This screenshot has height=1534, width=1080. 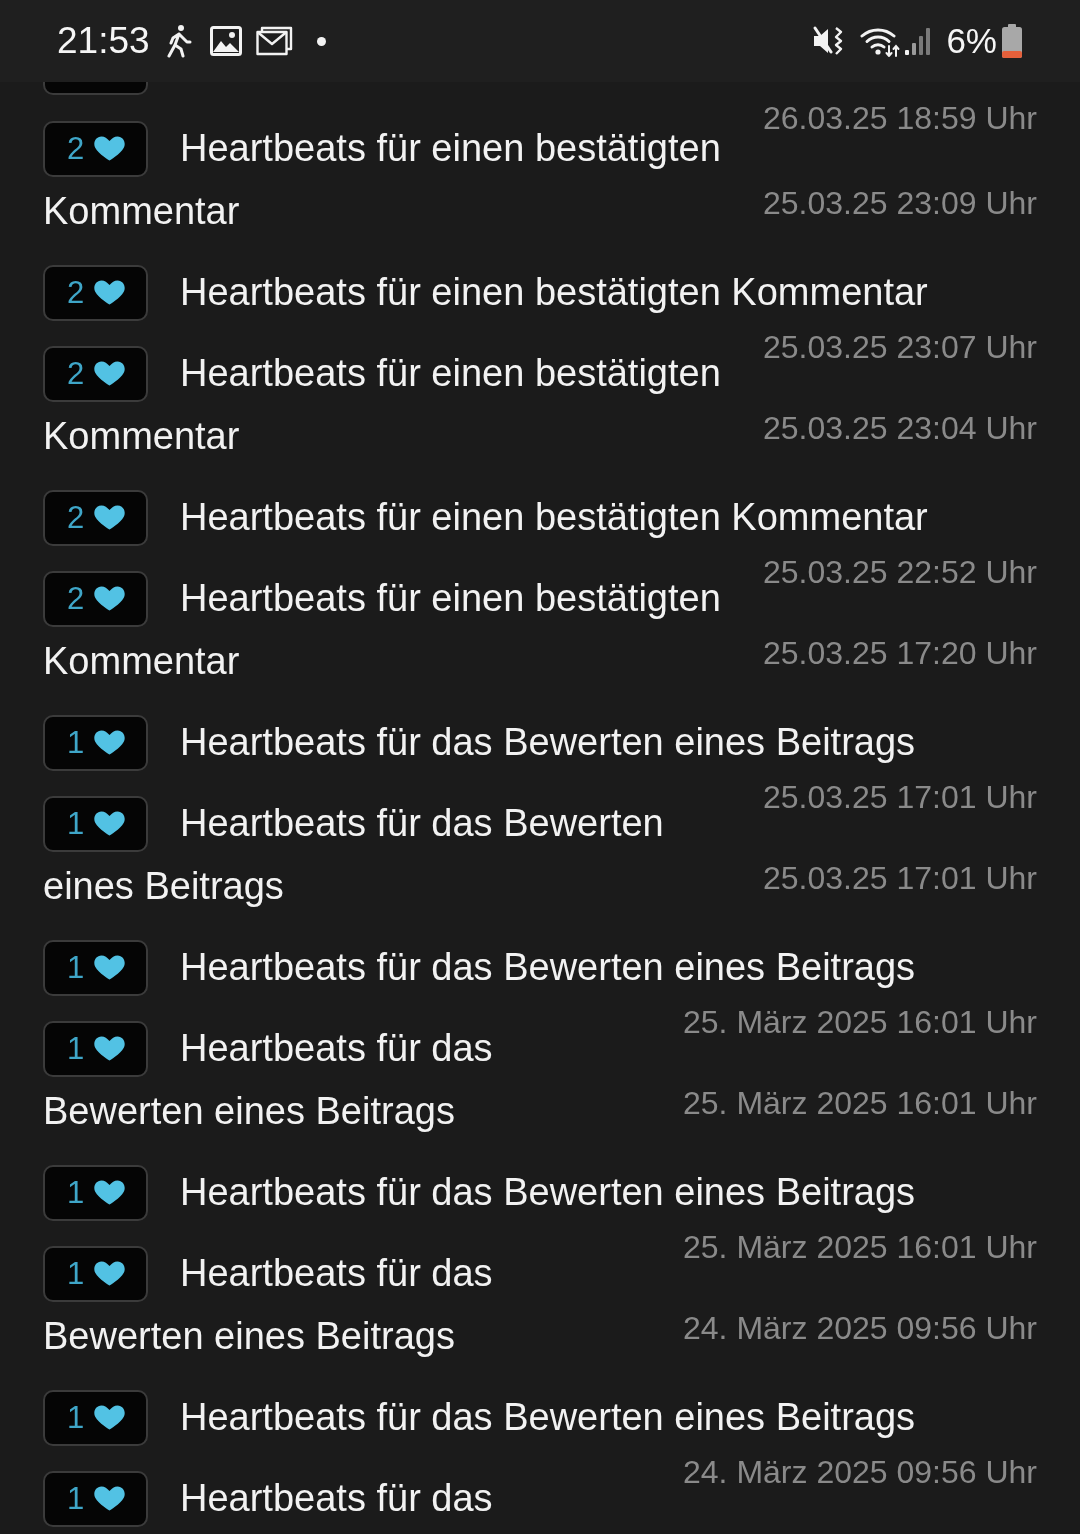 What do you see at coordinates (900, 118) in the screenshot?
I see `entry-date: 26.03.25 18:59 Uhr` at bounding box center [900, 118].